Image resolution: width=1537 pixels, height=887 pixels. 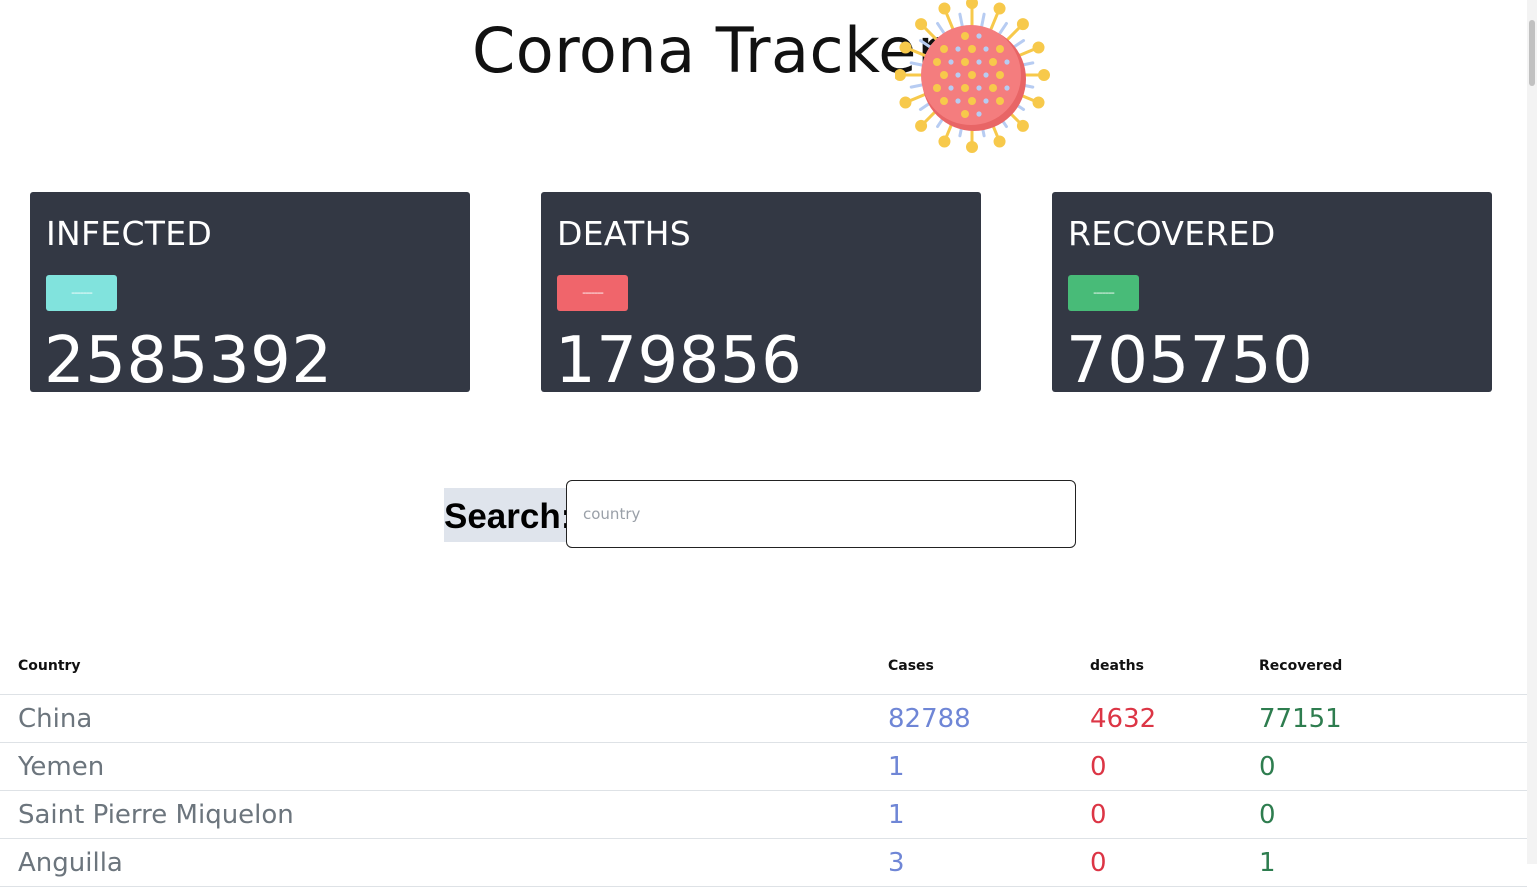 What do you see at coordinates (707, 50) in the screenshot?
I see `app-title: Corona Tracker` at bounding box center [707, 50].